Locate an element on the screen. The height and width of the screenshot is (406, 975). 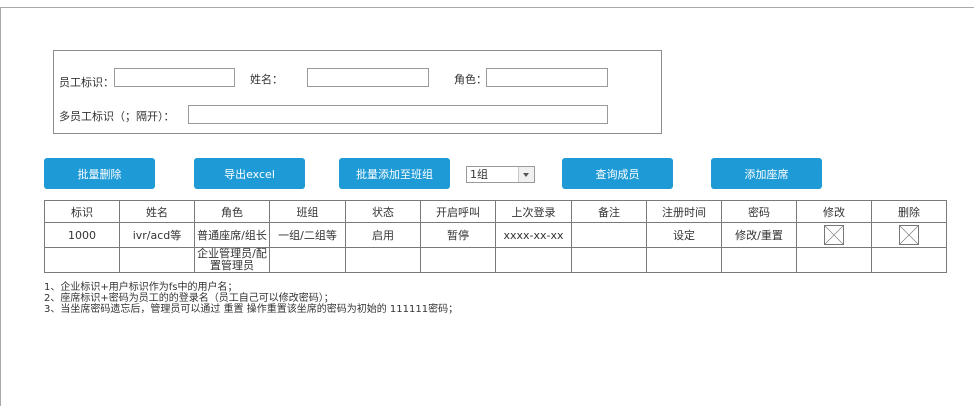
header-status: 状态 is located at coordinates (383, 211).